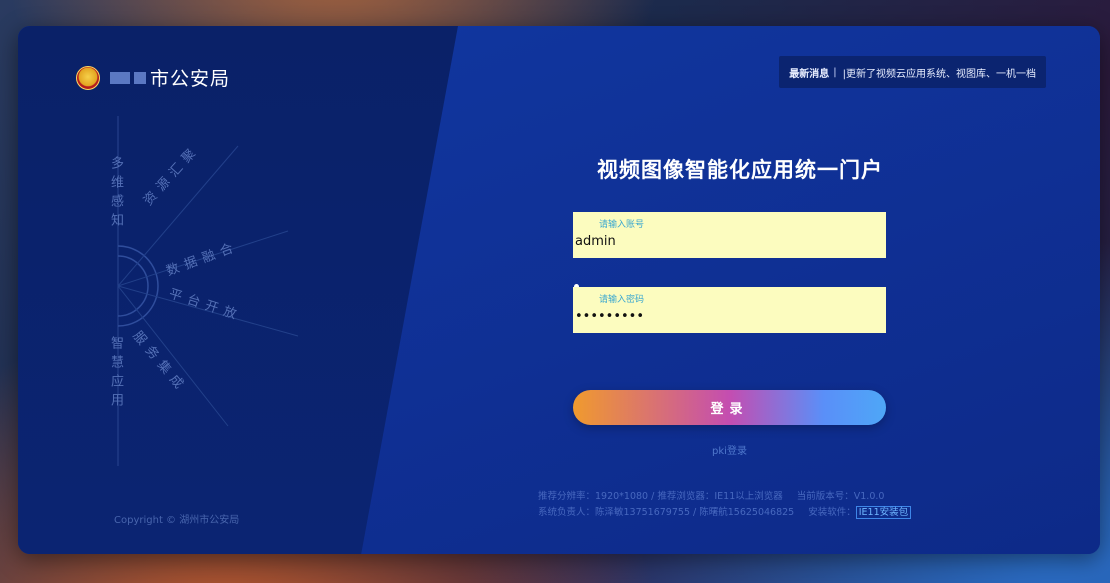 This screenshot has width=1110, height=583. I want to click on ie11-download-link: IE11安装包, so click(883, 512).